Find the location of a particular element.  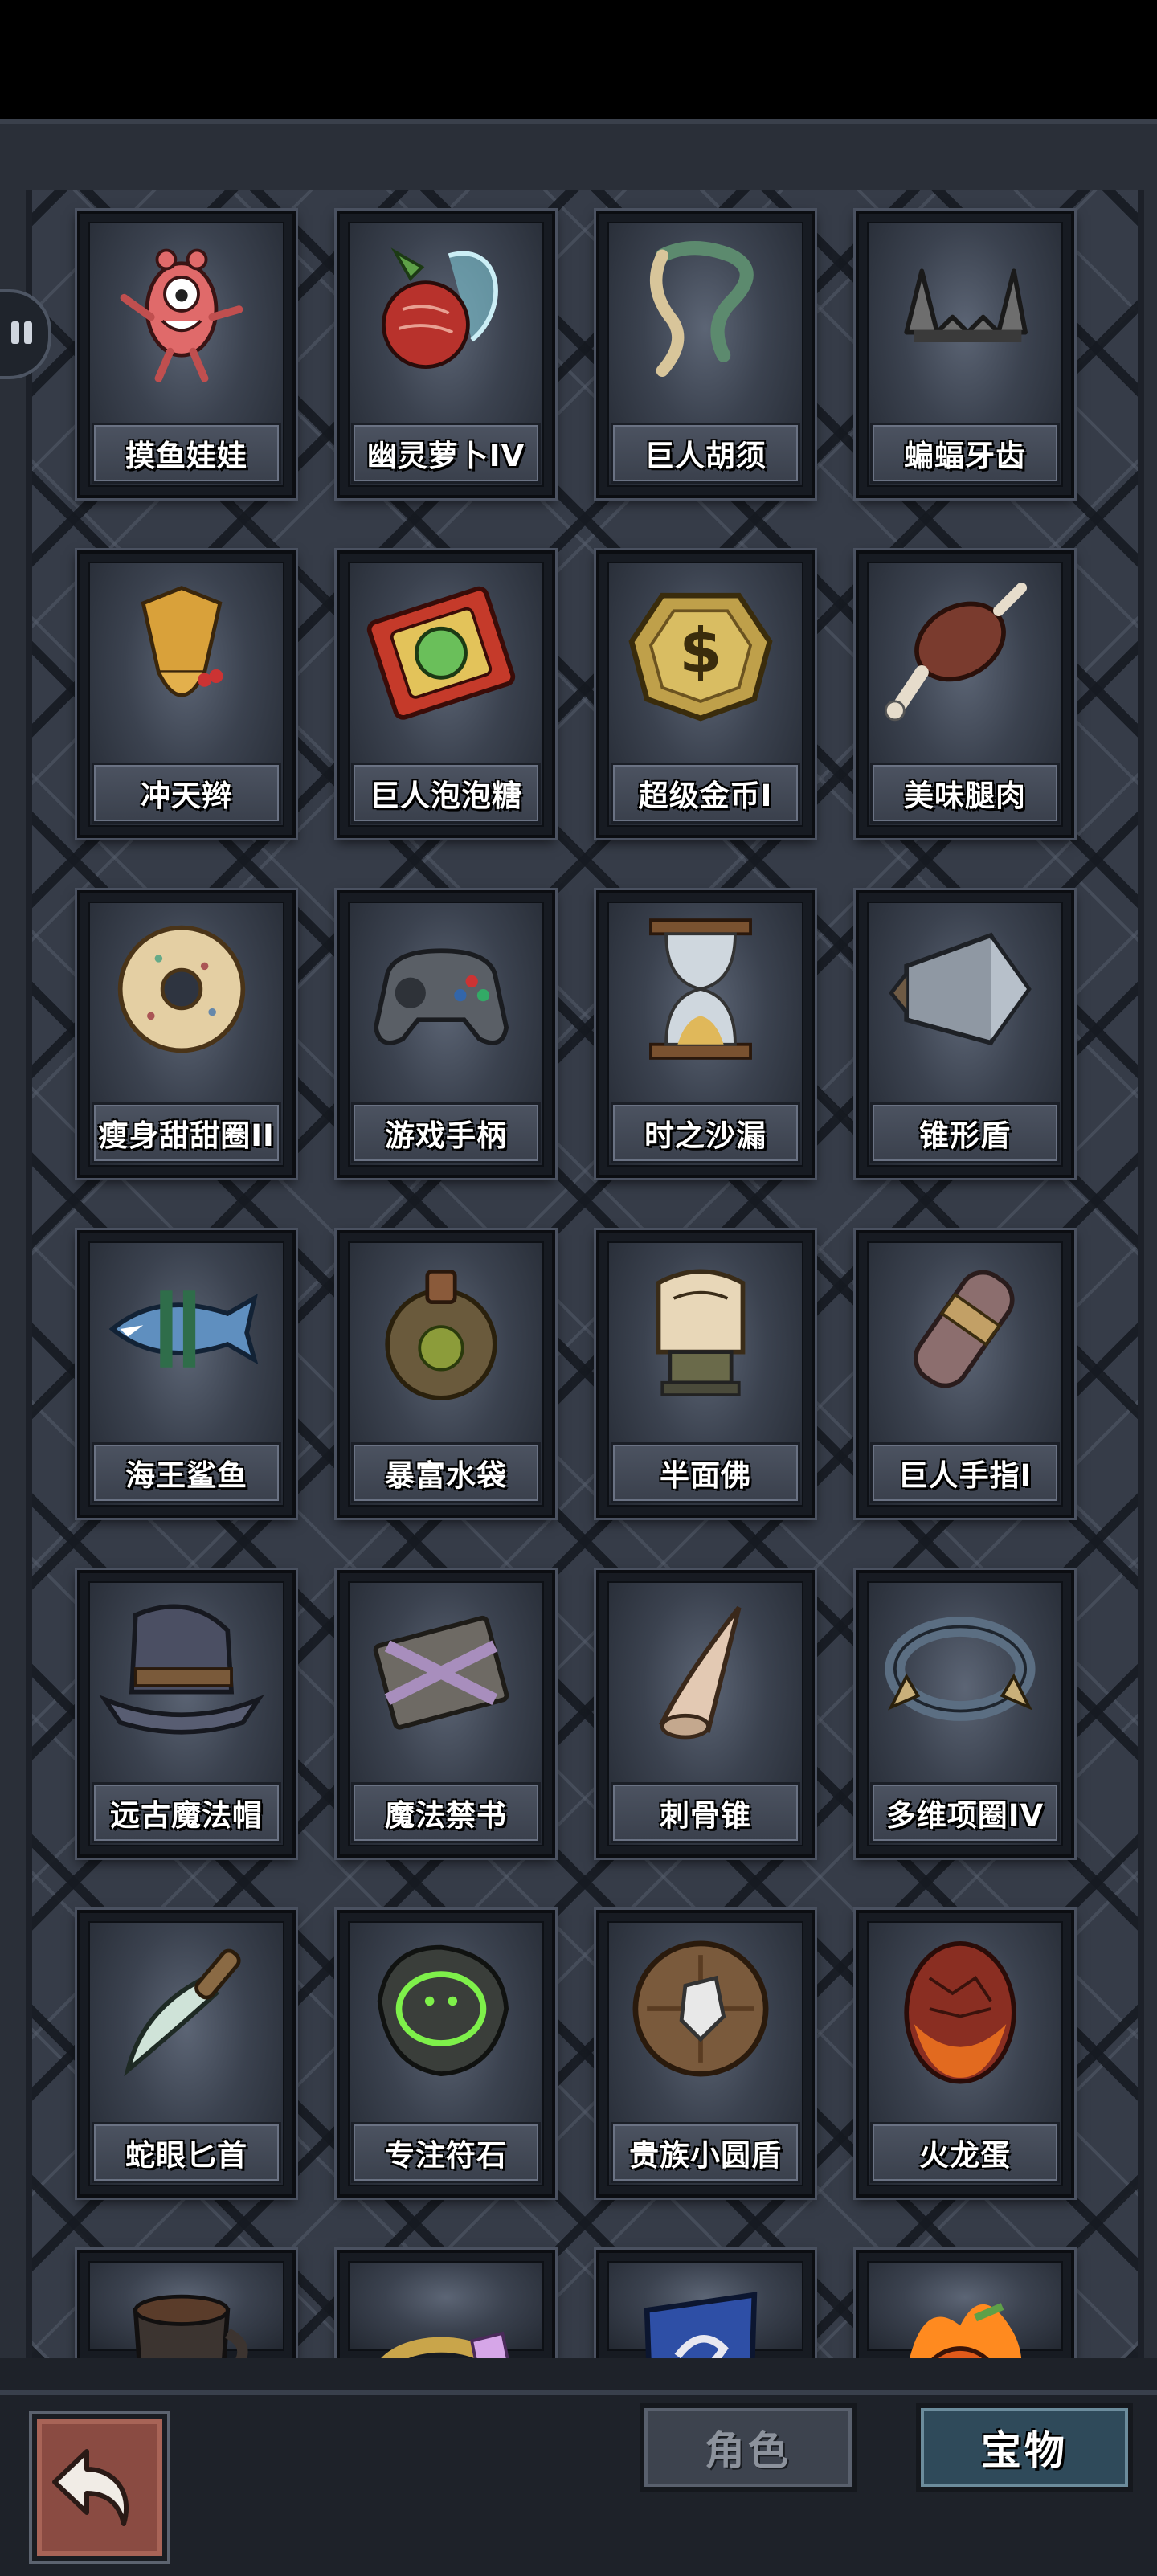

item-label: 超级金币I is located at coordinates (706, 796).